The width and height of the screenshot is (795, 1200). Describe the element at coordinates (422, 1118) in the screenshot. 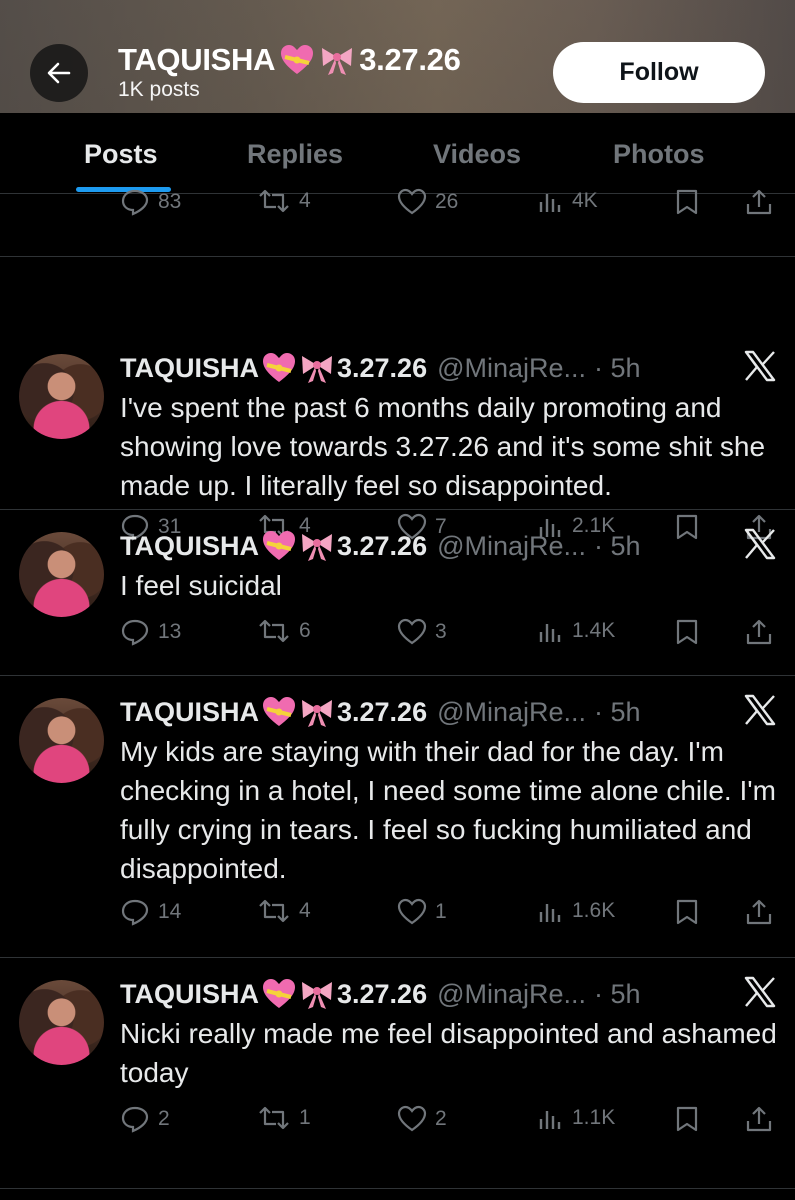

I see `like-button: 2` at that location.